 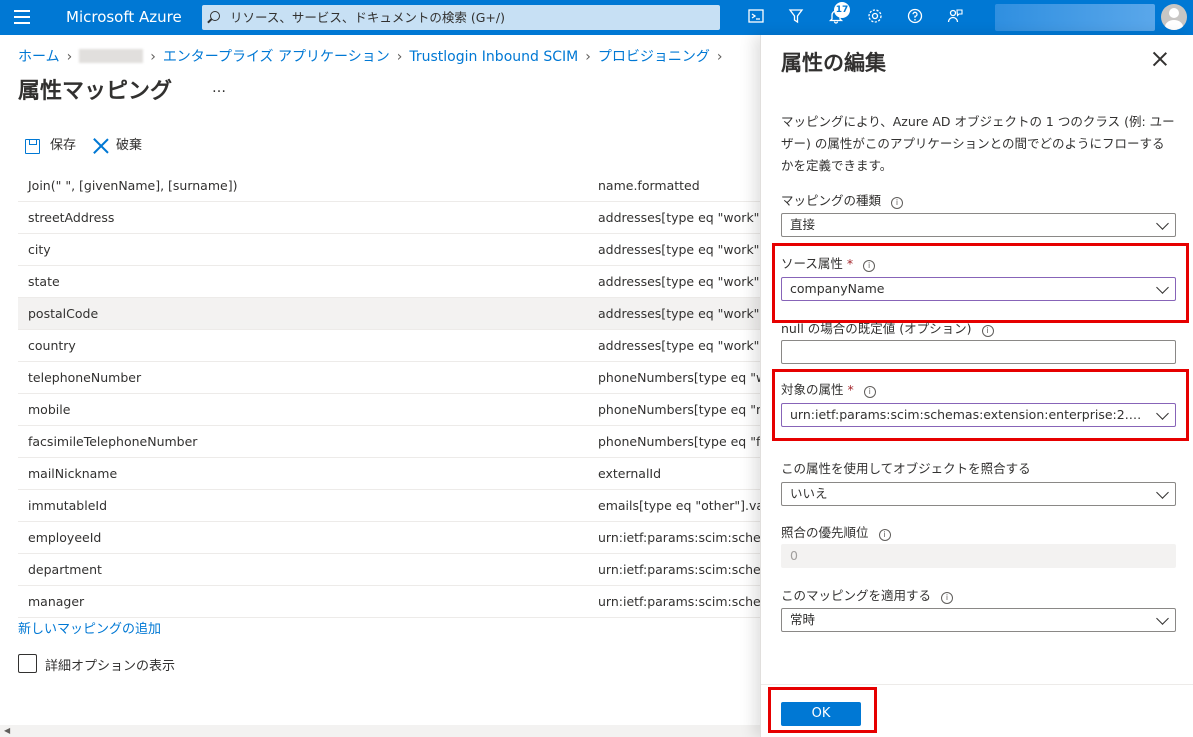 What do you see at coordinates (955, 18) in the screenshot?
I see `feedback-icon` at bounding box center [955, 18].